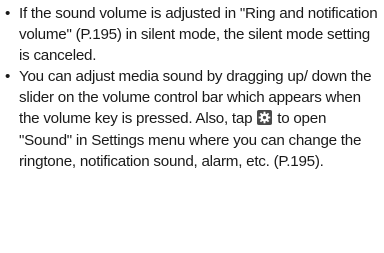  I want to click on settings-gear-icon-graphic, so click(265, 118).